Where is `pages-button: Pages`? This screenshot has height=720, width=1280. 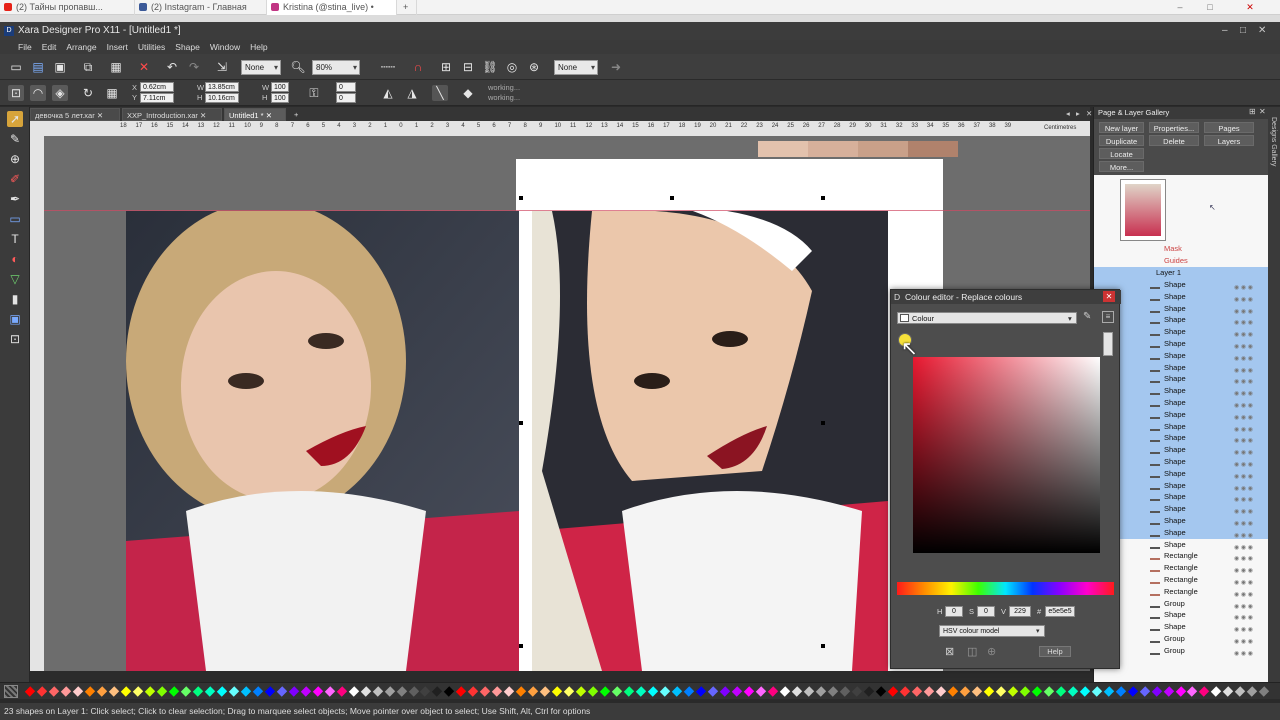
pages-button: Pages is located at coordinates (1229, 127).